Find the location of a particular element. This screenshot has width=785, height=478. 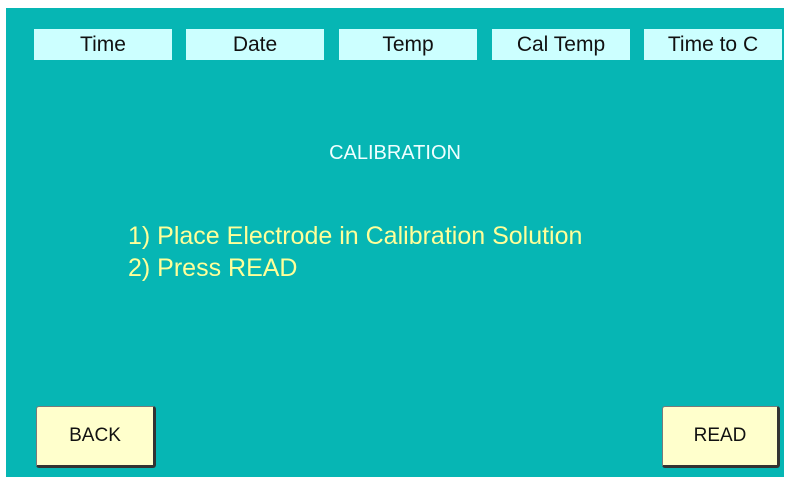

tab-time: Time is located at coordinates (103, 44).